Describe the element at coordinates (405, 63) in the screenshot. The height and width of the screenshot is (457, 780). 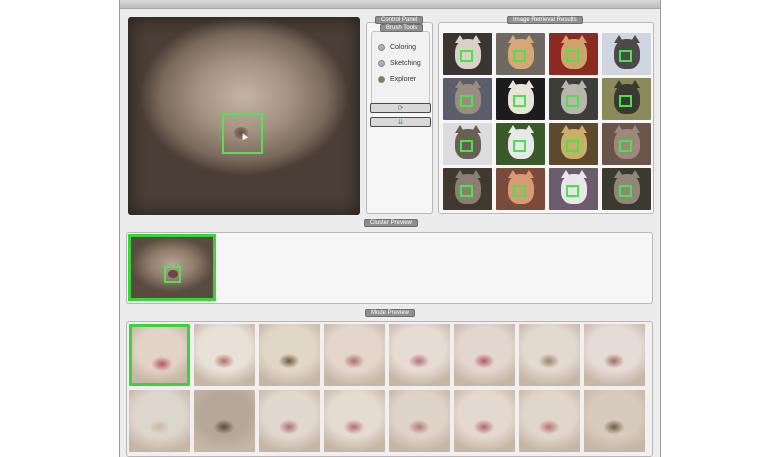
I see `brush-option-label: Sketching` at that location.